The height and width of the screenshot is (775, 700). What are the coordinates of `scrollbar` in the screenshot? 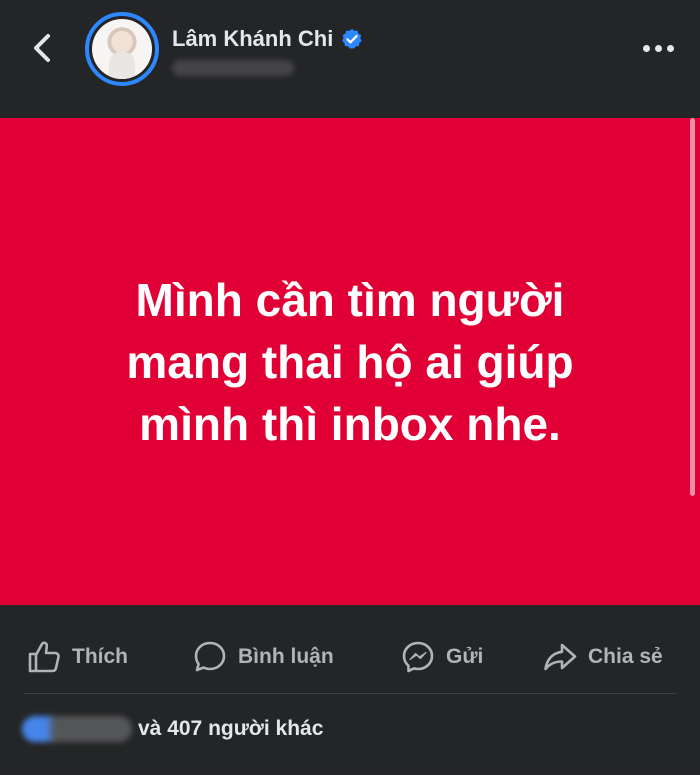 It's located at (692, 307).